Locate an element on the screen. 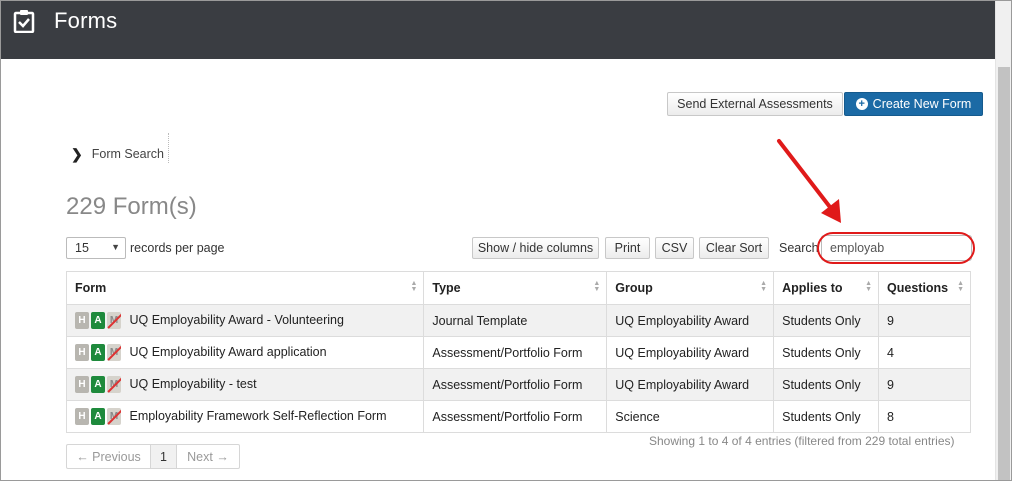 This screenshot has height=481, width=1012. next-page-button: Next → is located at coordinates (208, 456).